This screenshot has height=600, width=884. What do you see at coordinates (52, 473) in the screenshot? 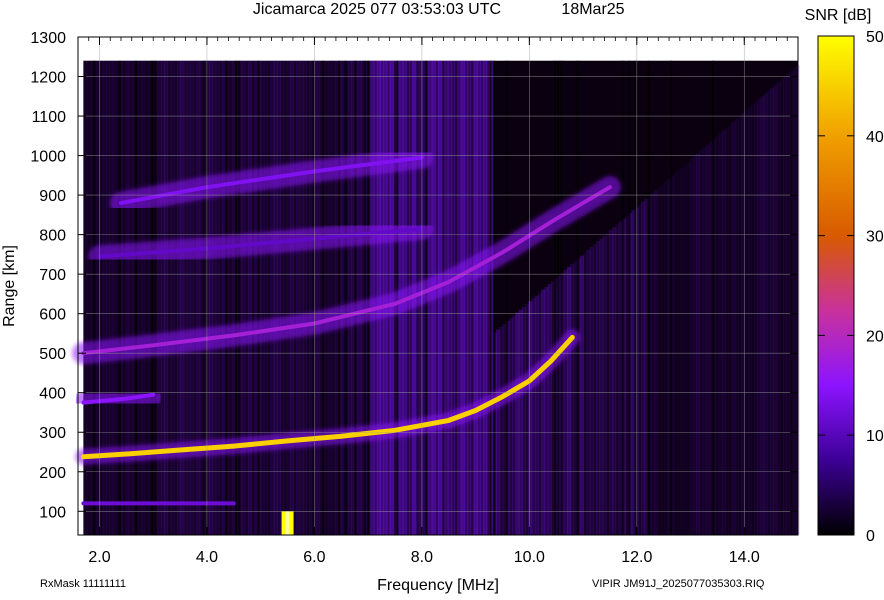
I see `y-tick-label: 200` at bounding box center [52, 473].